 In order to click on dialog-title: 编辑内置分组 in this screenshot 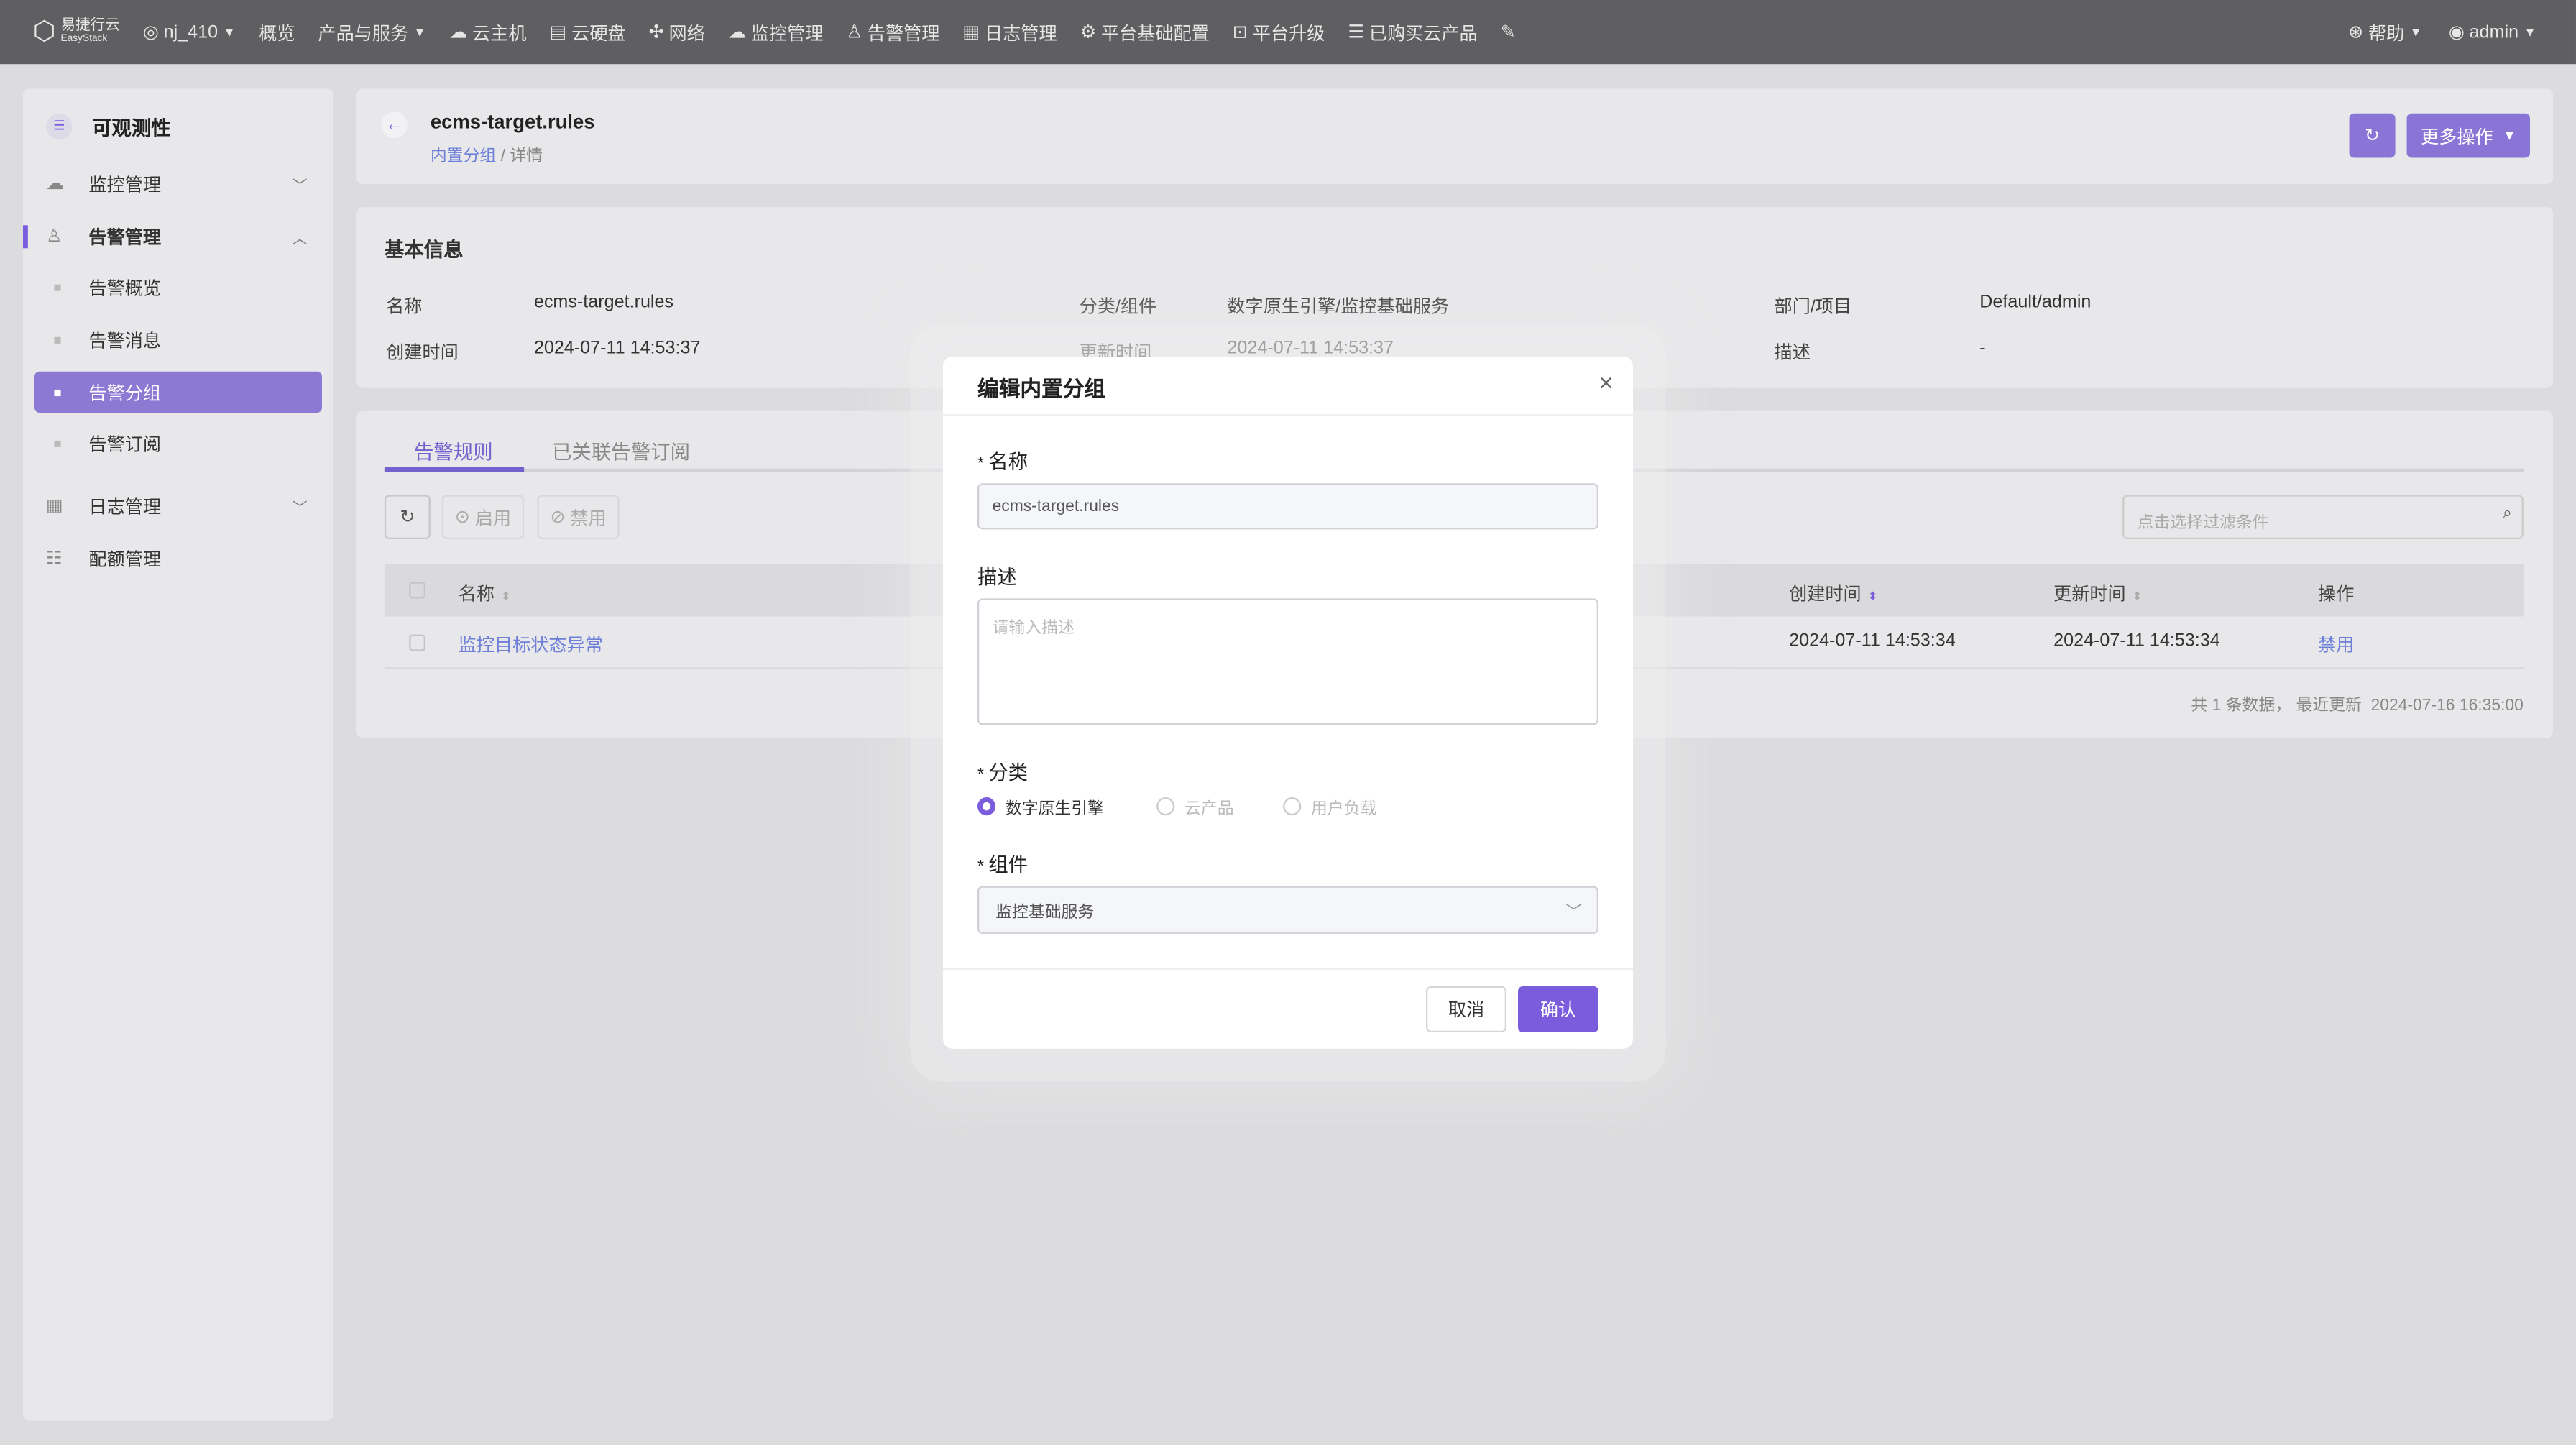, I will do `click(1041, 389)`.